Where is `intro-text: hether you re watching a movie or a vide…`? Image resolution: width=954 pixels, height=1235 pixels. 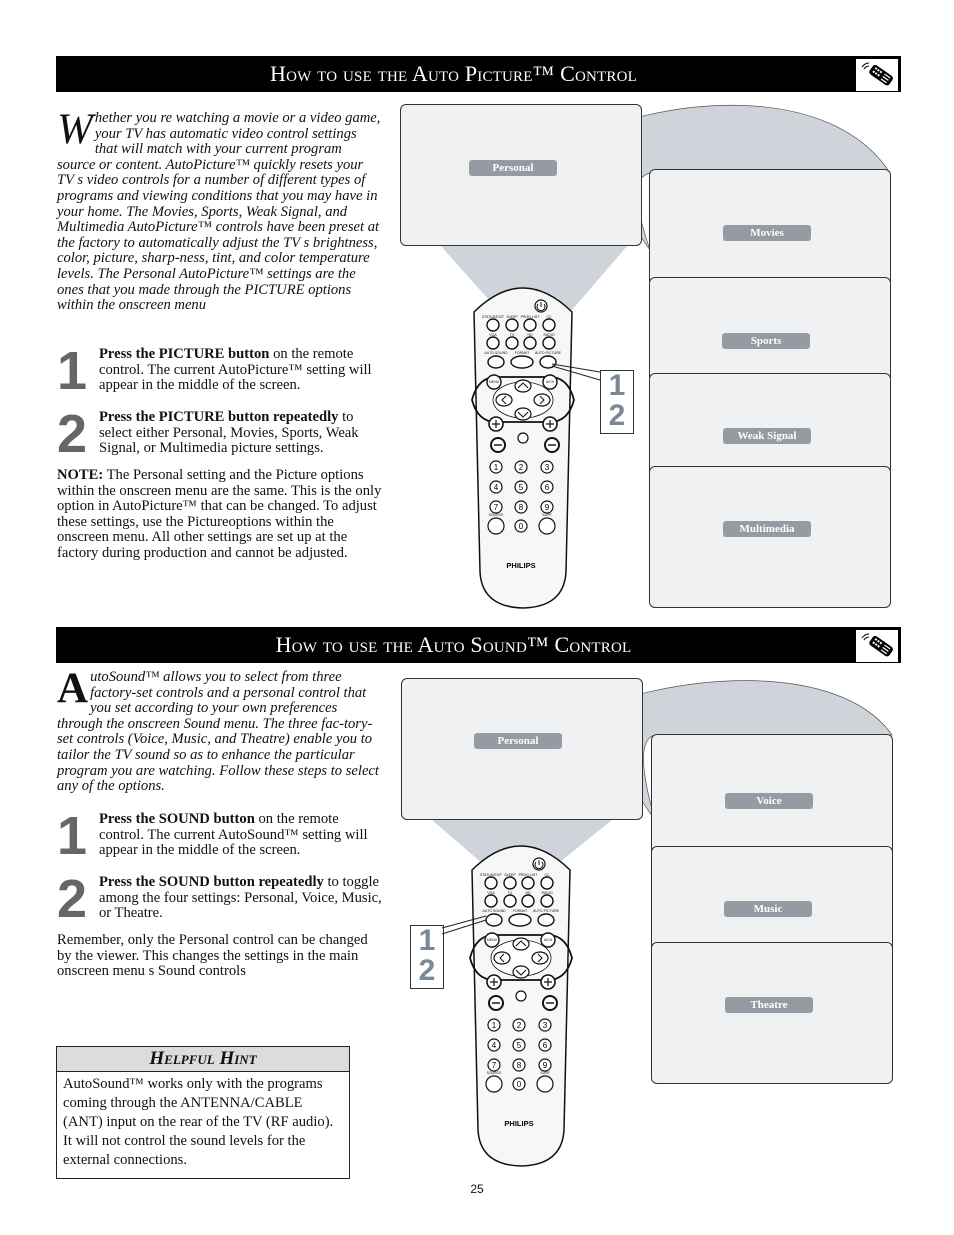
intro-text: hether you re watching a movie or a vide… is located at coordinates (219, 212).